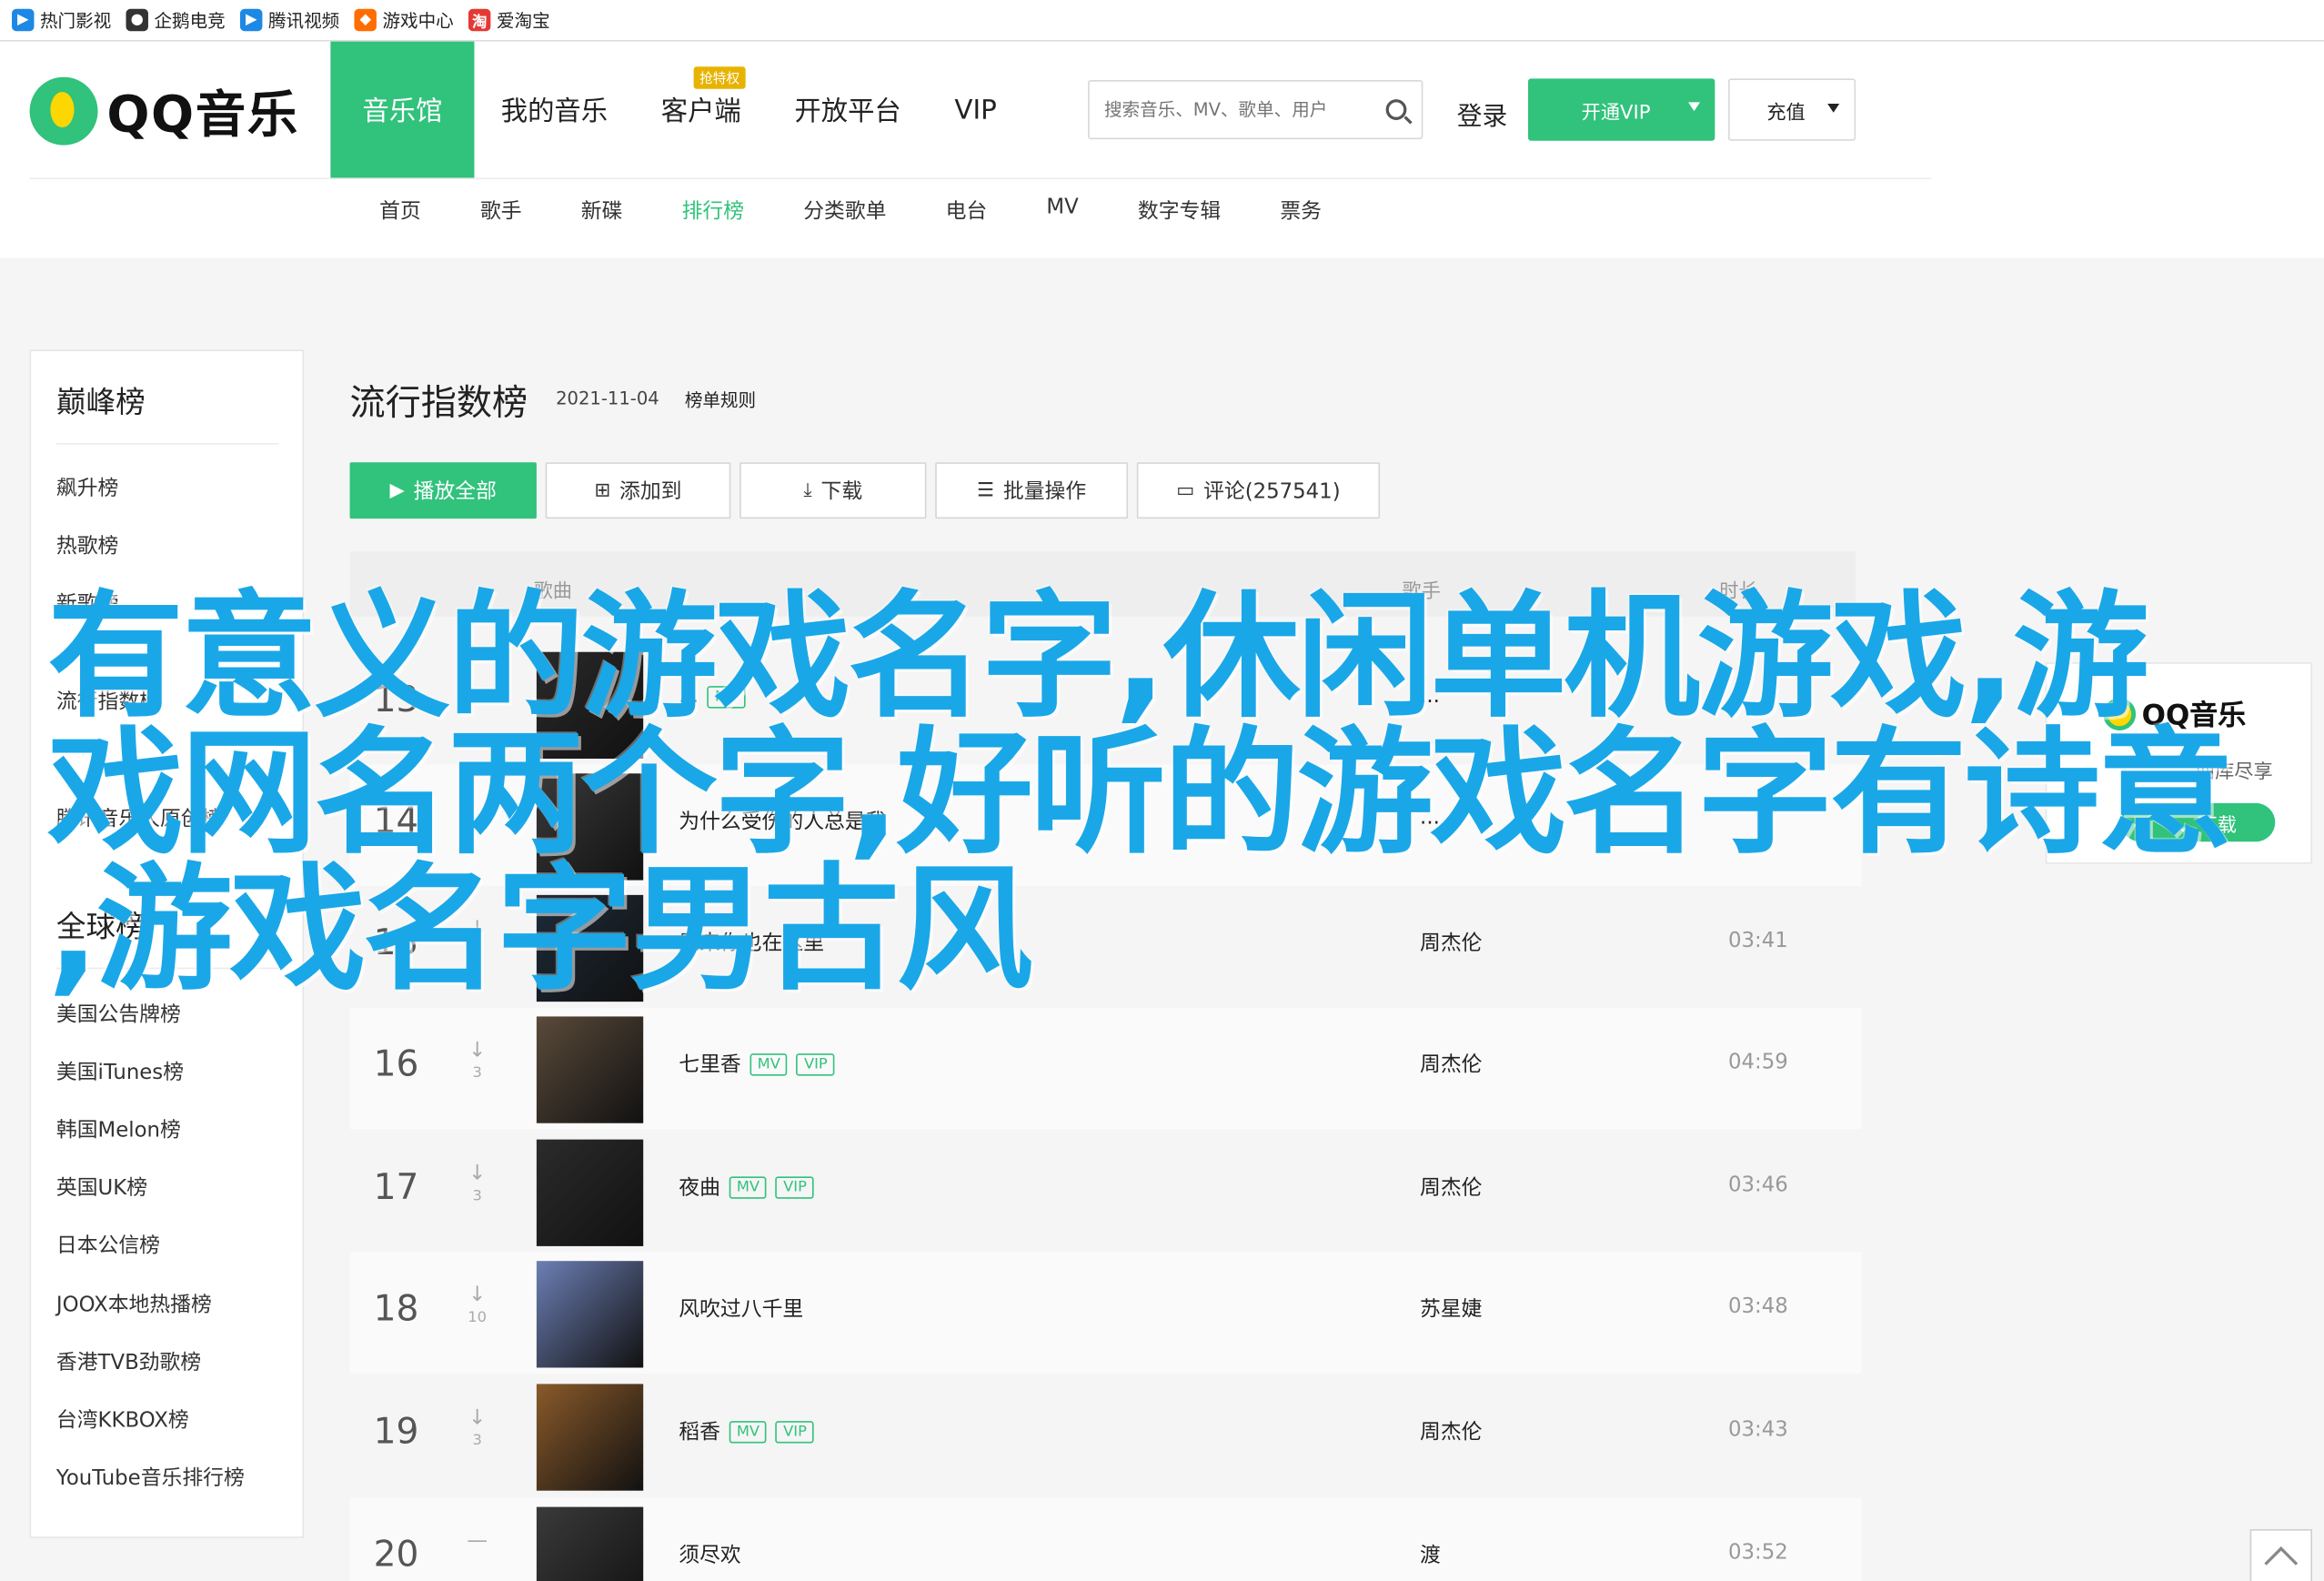 The width and height of the screenshot is (2324, 1581). Describe the element at coordinates (402, 110) in the screenshot. I see `nav-music-hall: 音乐馆` at that location.